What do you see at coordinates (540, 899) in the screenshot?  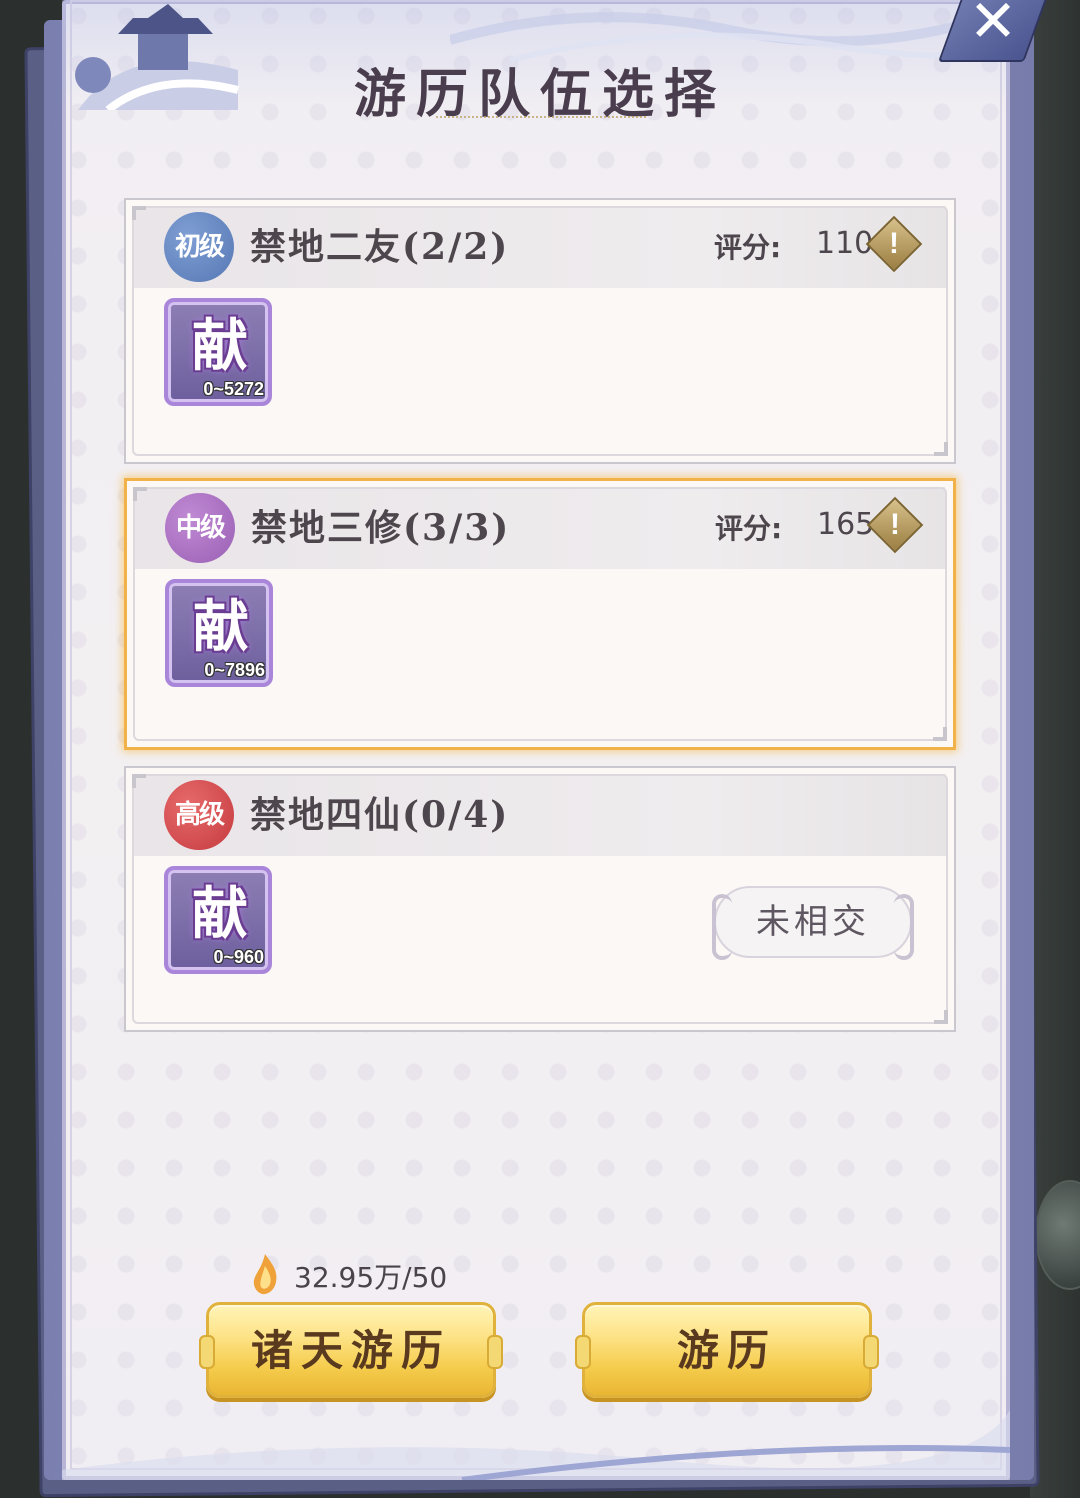 I see `team-card-advanced: 高级 禁地四仙(0/4) 献 0~960 未相交` at bounding box center [540, 899].